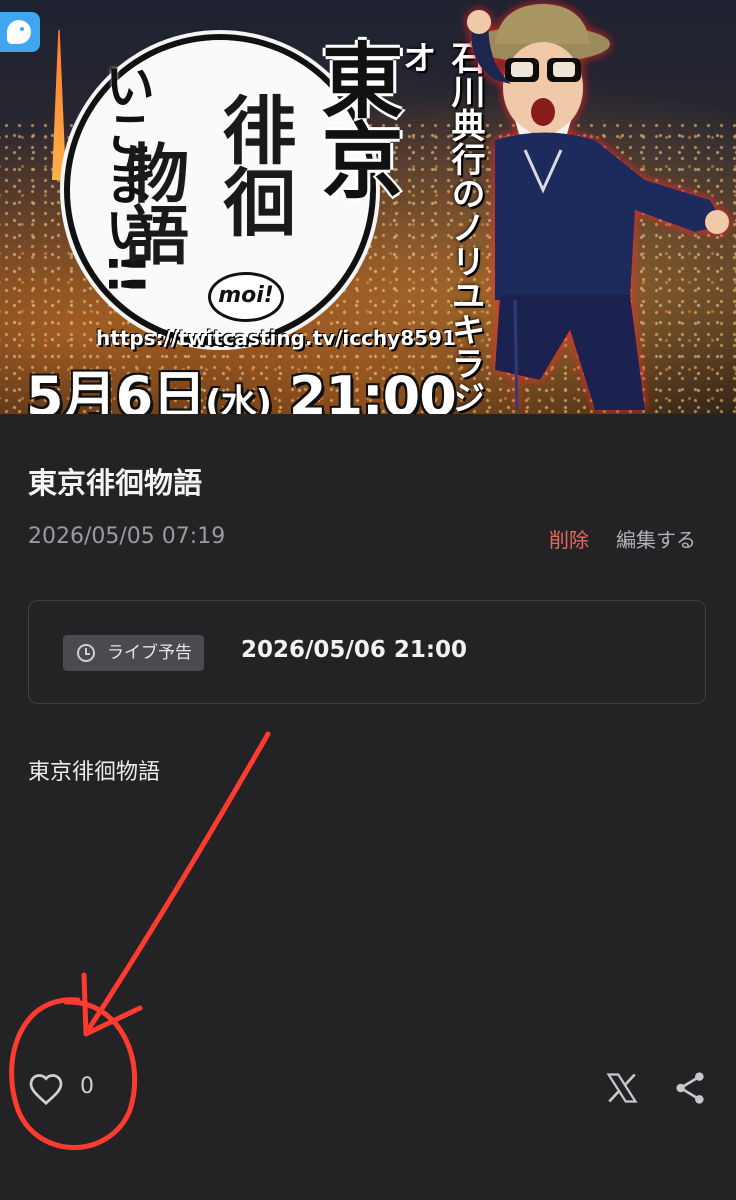  Describe the element at coordinates (86, 653) in the screenshot. I see `clock-icon` at that location.